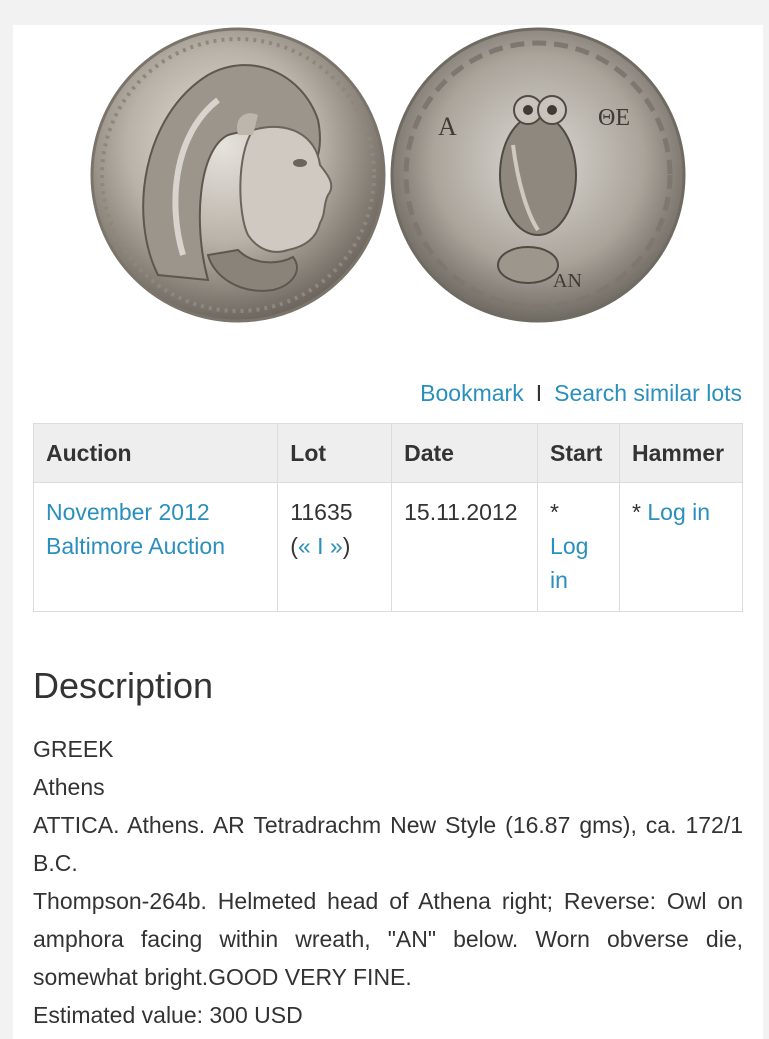 This screenshot has height=1039, width=769. What do you see at coordinates (465, 453) in the screenshot?
I see `header-date: Date` at bounding box center [465, 453].